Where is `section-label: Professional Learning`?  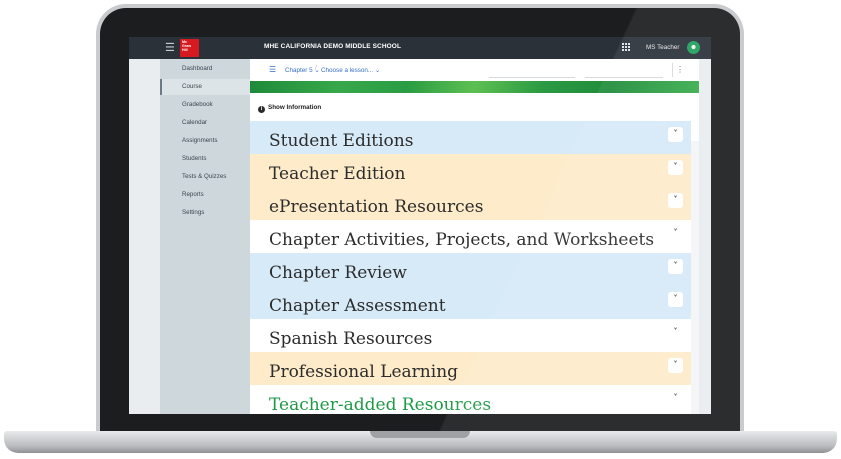 section-label: Professional Learning is located at coordinates (364, 372).